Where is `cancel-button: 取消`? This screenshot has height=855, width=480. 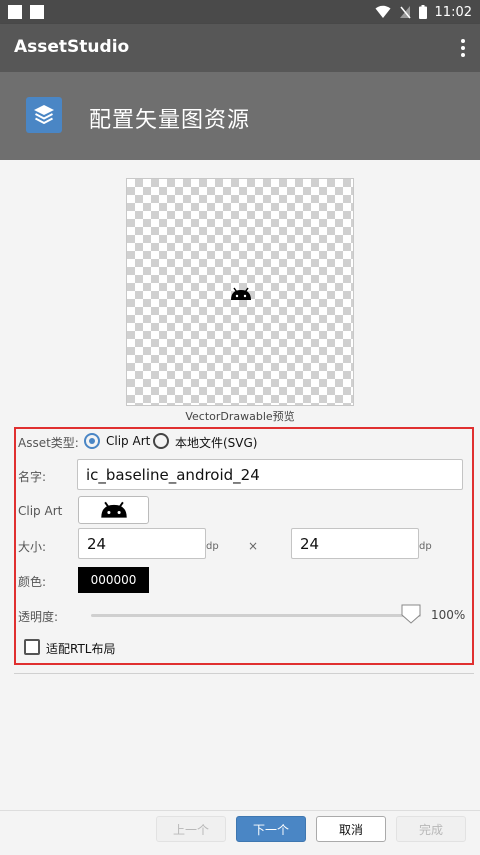
cancel-button: 取消 is located at coordinates (351, 829).